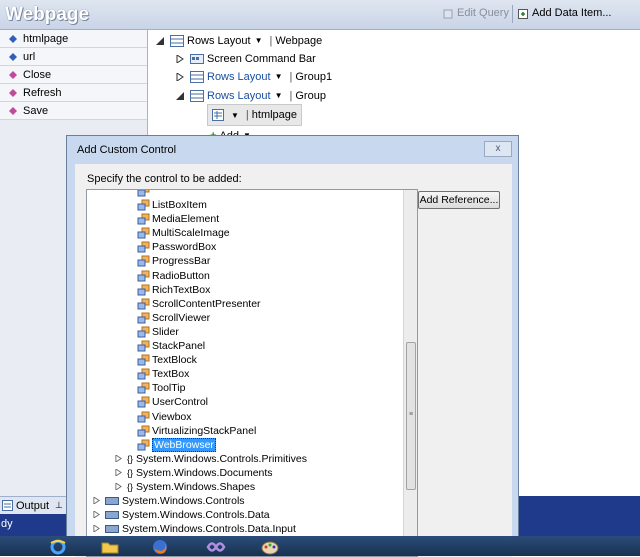 This screenshot has width=640, height=557. Describe the element at coordinates (73, 57) in the screenshot. I see `command-item: url` at that location.